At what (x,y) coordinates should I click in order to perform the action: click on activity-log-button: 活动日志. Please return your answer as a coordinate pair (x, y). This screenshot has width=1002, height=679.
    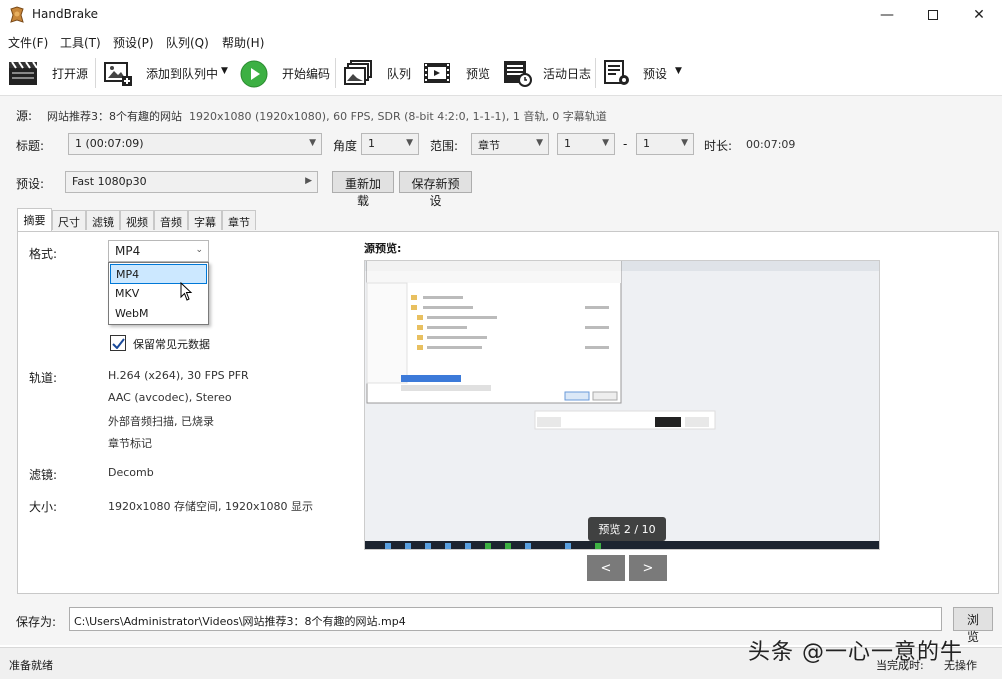
    Looking at the image, I should click on (567, 73).